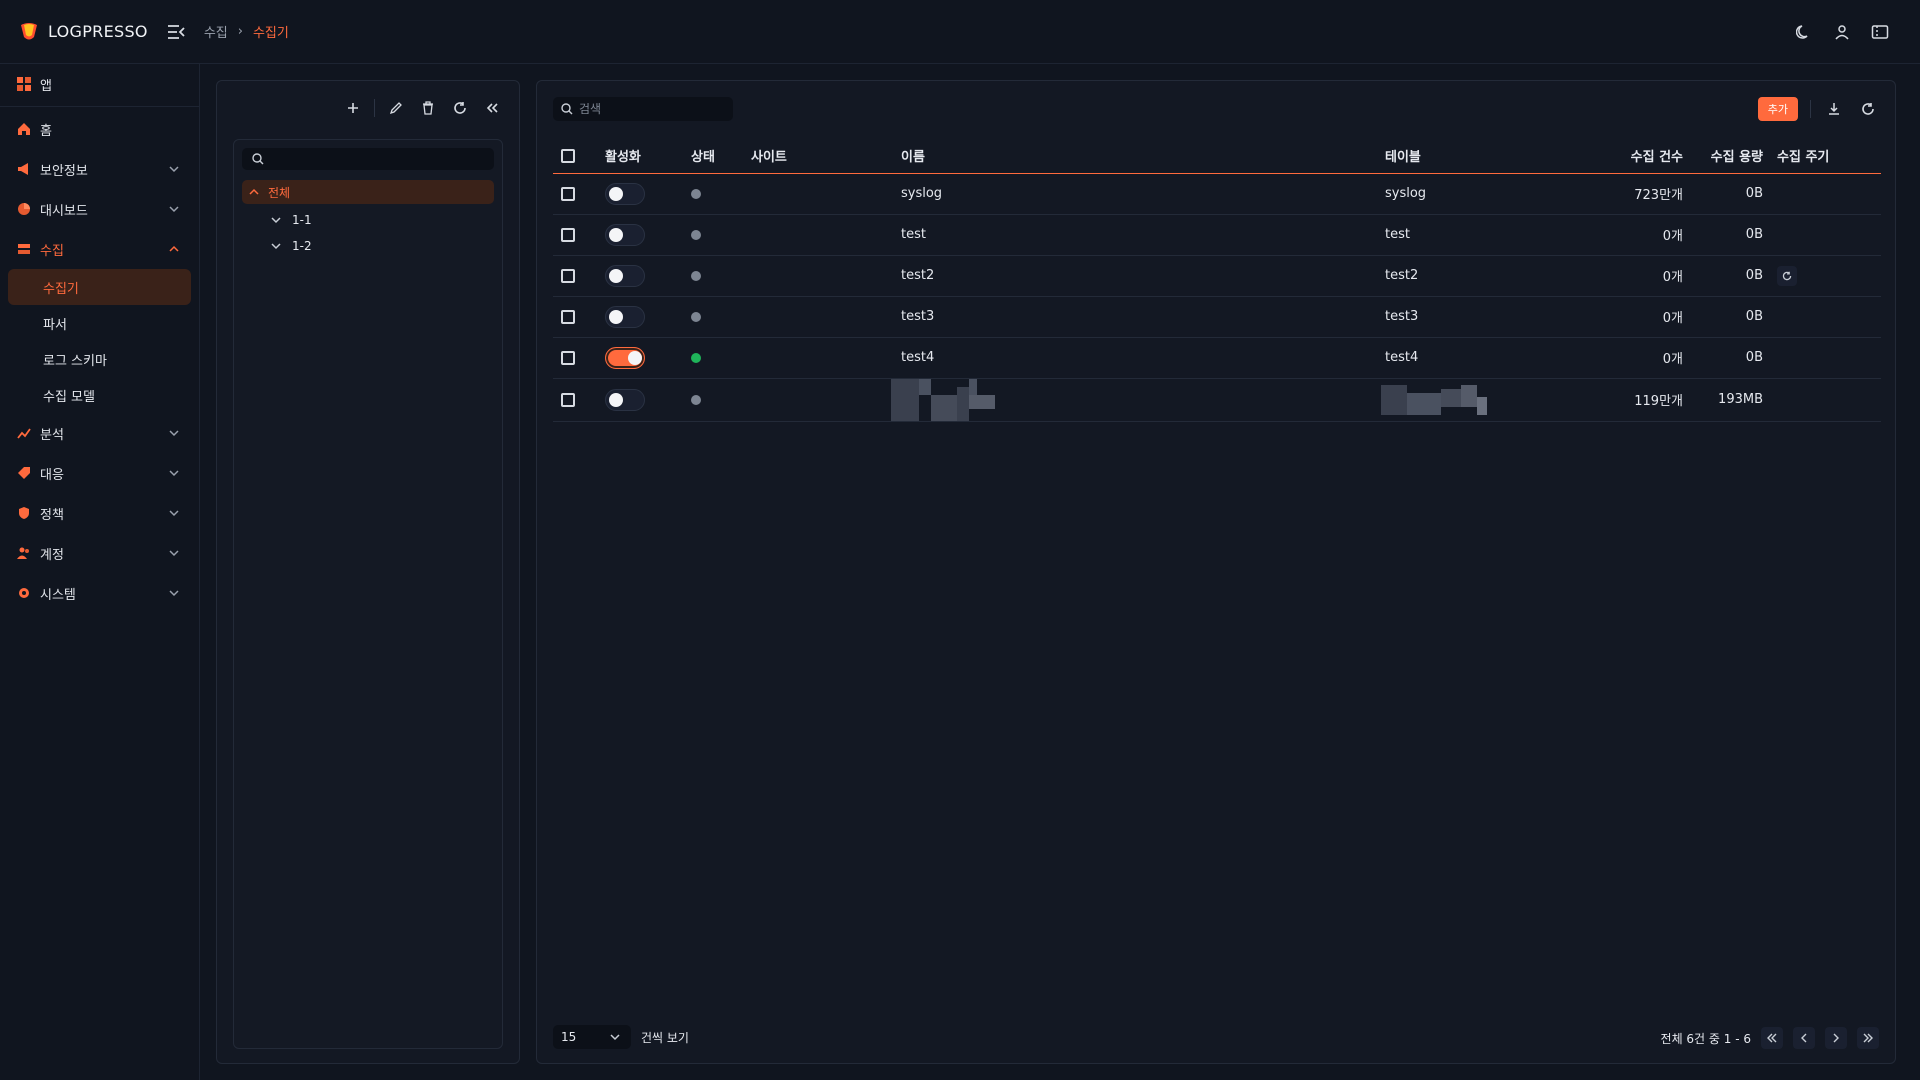  What do you see at coordinates (1397, 234) in the screenshot?
I see `table-cell: test` at bounding box center [1397, 234].